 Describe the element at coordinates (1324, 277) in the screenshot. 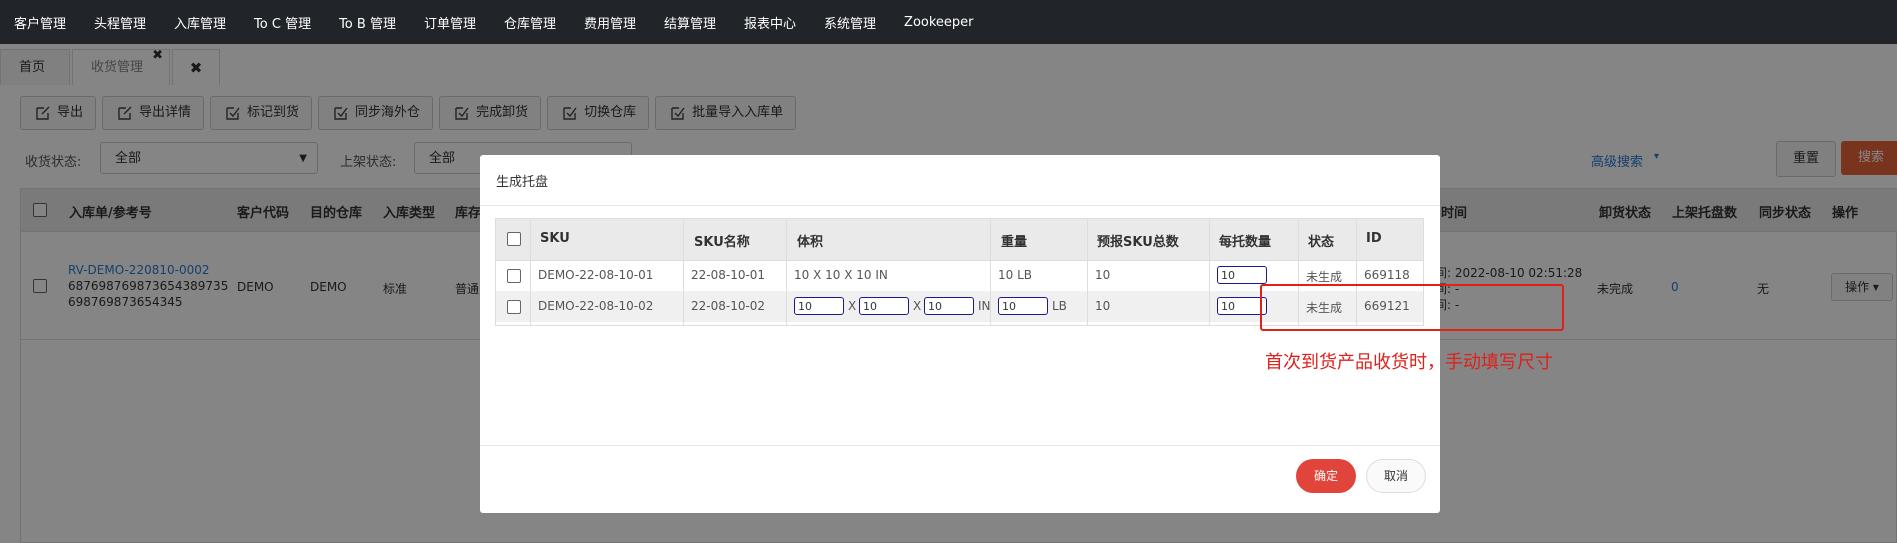

I see `pallet-status: 未生成` at that location.